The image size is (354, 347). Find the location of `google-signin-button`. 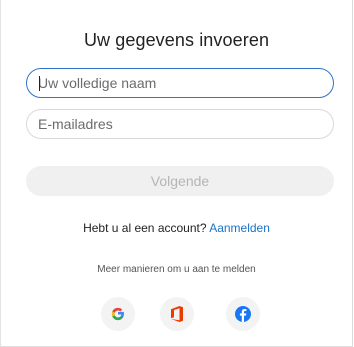

google-signin-button is located at coordinates (118, 314).